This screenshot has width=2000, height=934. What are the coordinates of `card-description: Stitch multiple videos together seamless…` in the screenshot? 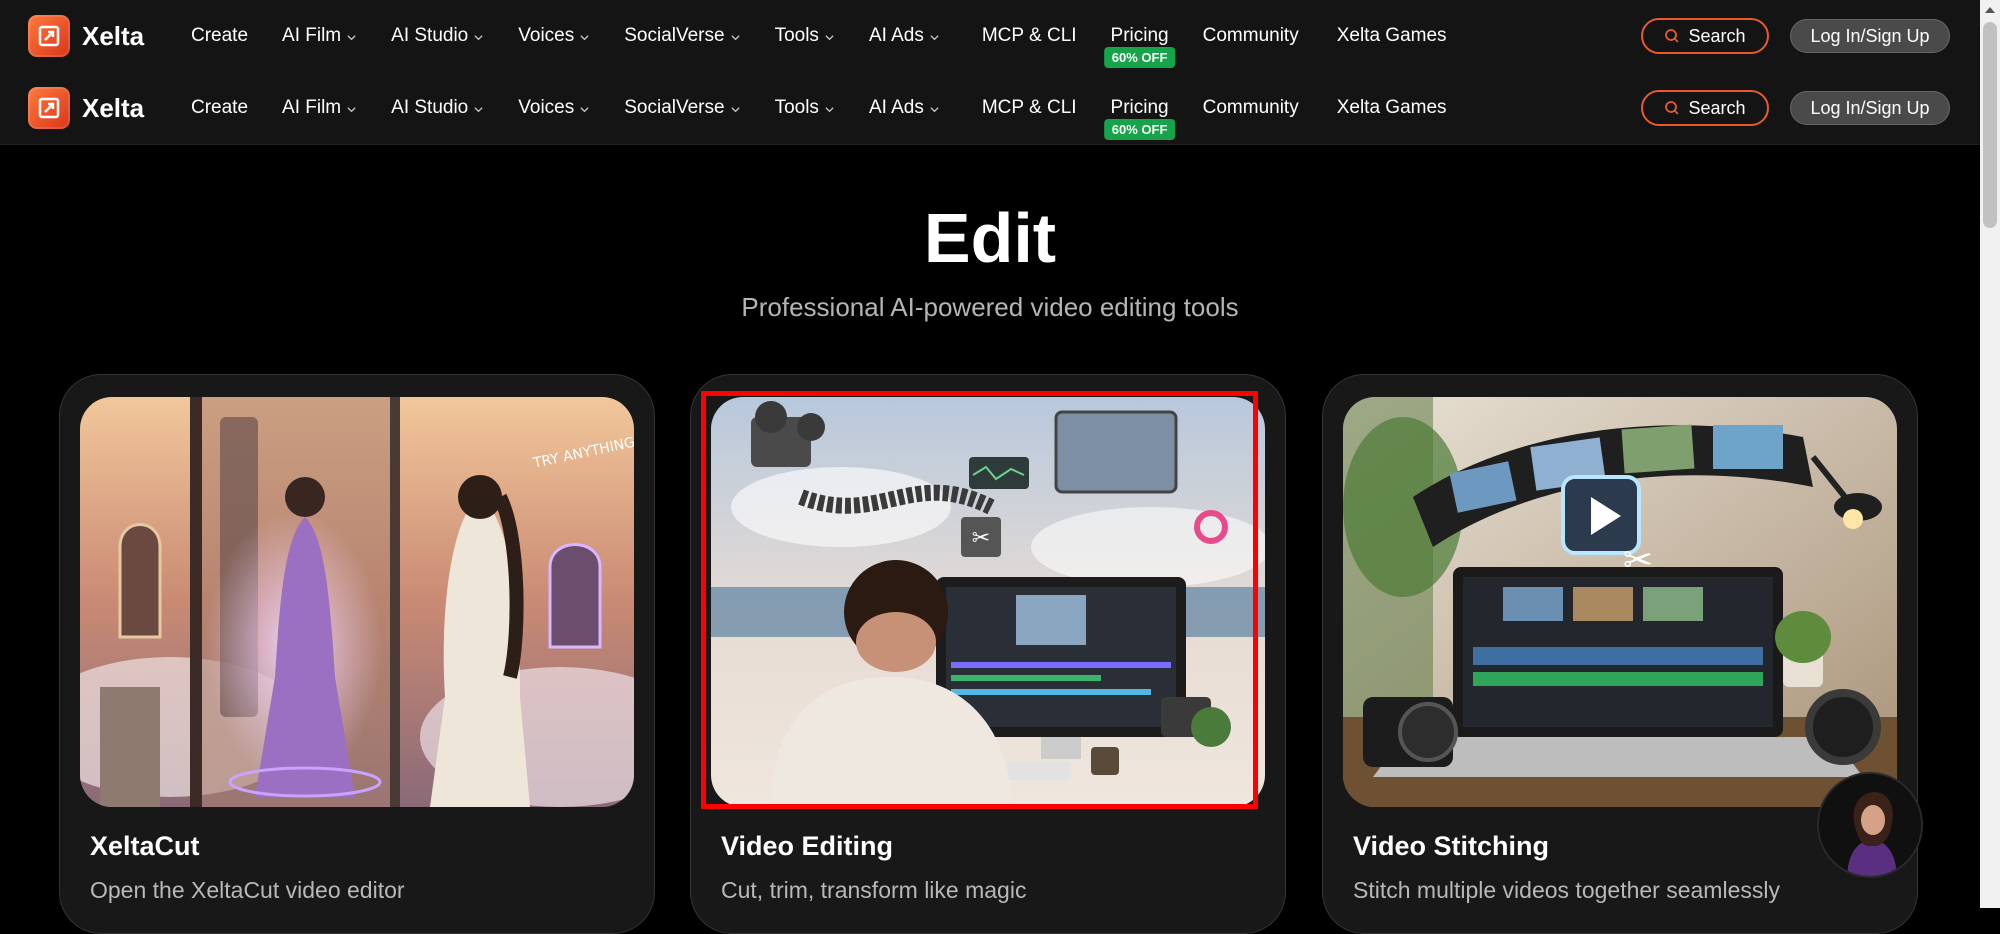 It's located at (1566, 890).